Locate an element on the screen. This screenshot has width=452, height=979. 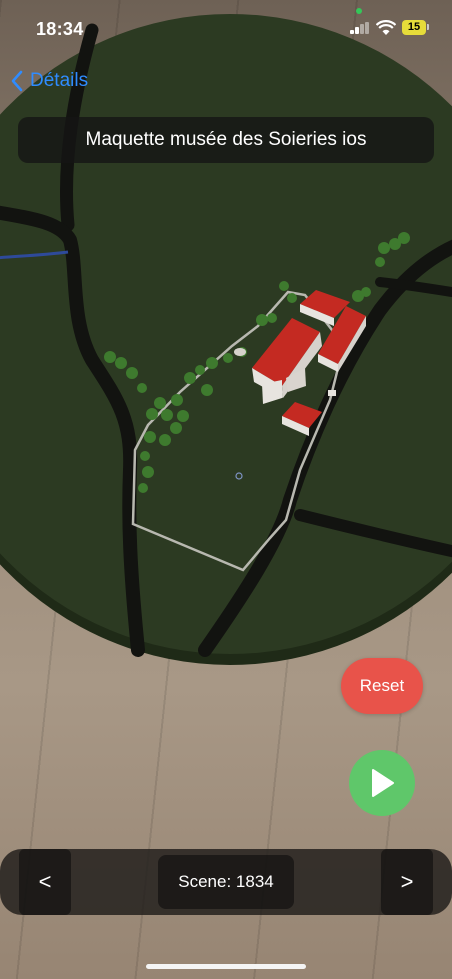
play-icon is located at coordinates (383, 783).